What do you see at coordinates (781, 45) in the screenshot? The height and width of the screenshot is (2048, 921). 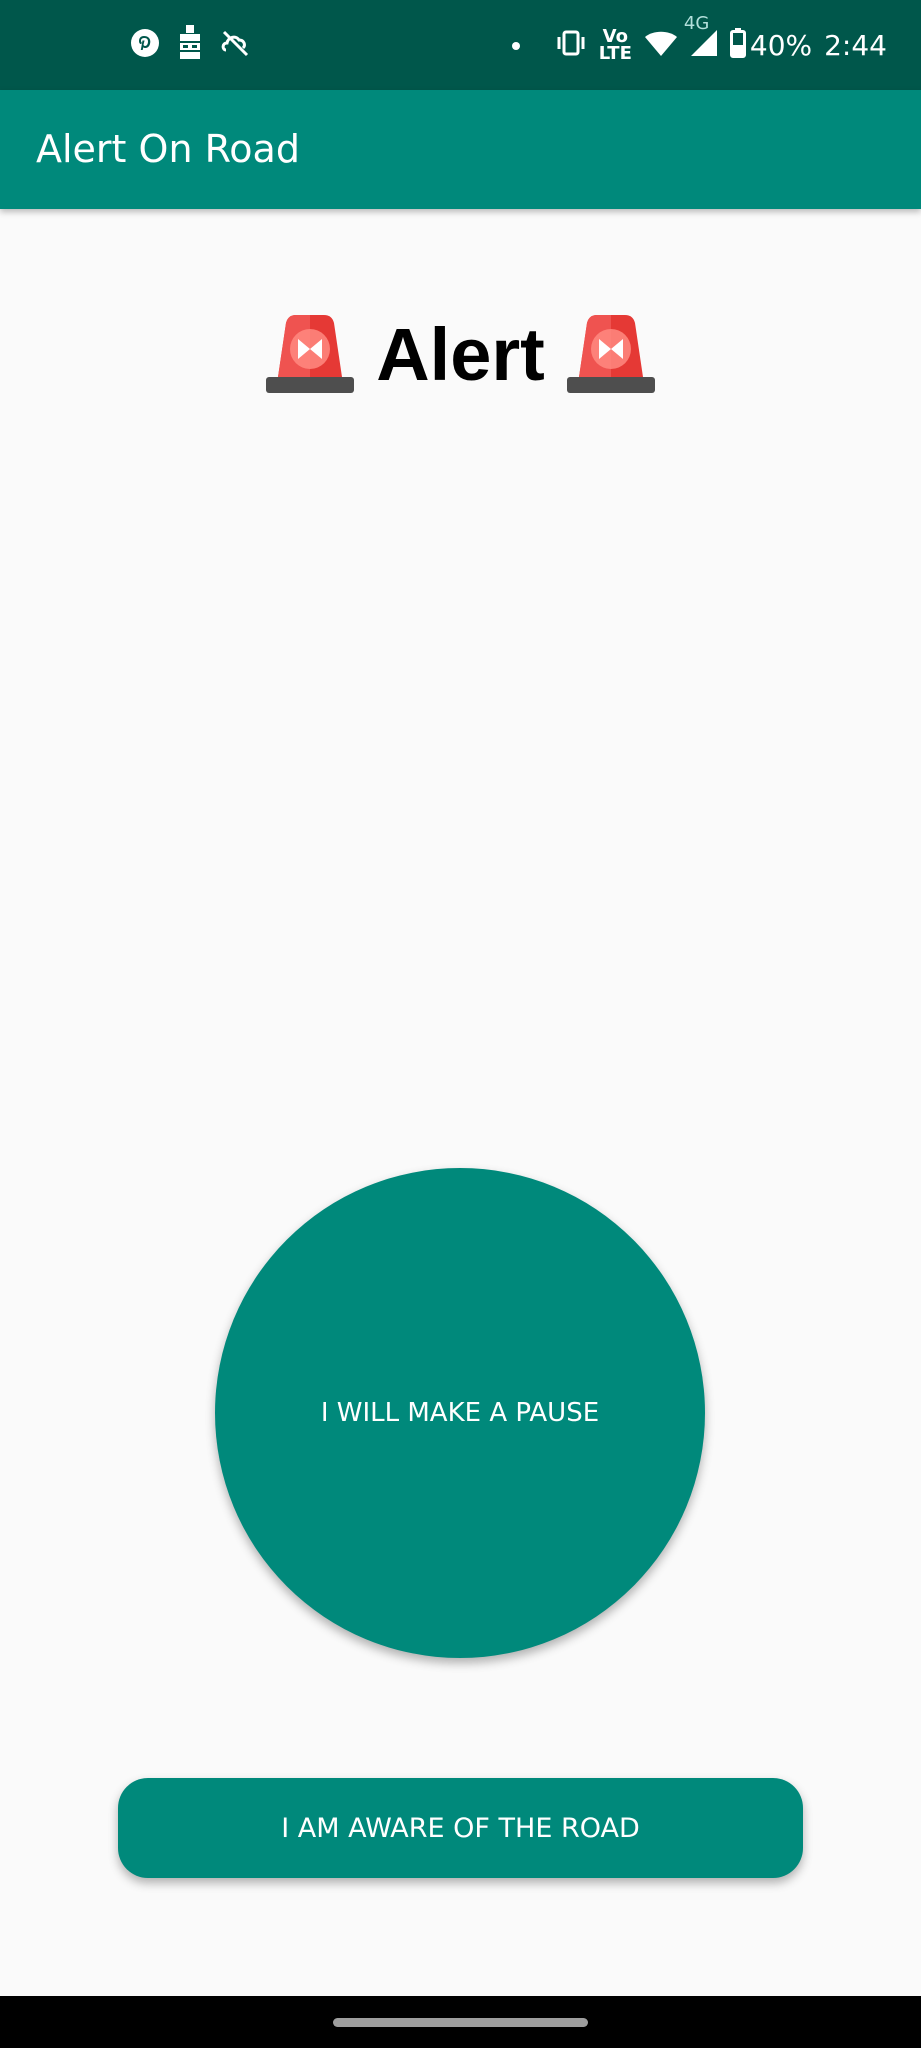 I see `battery-percent: 40%` at bounding box center [781, 45].